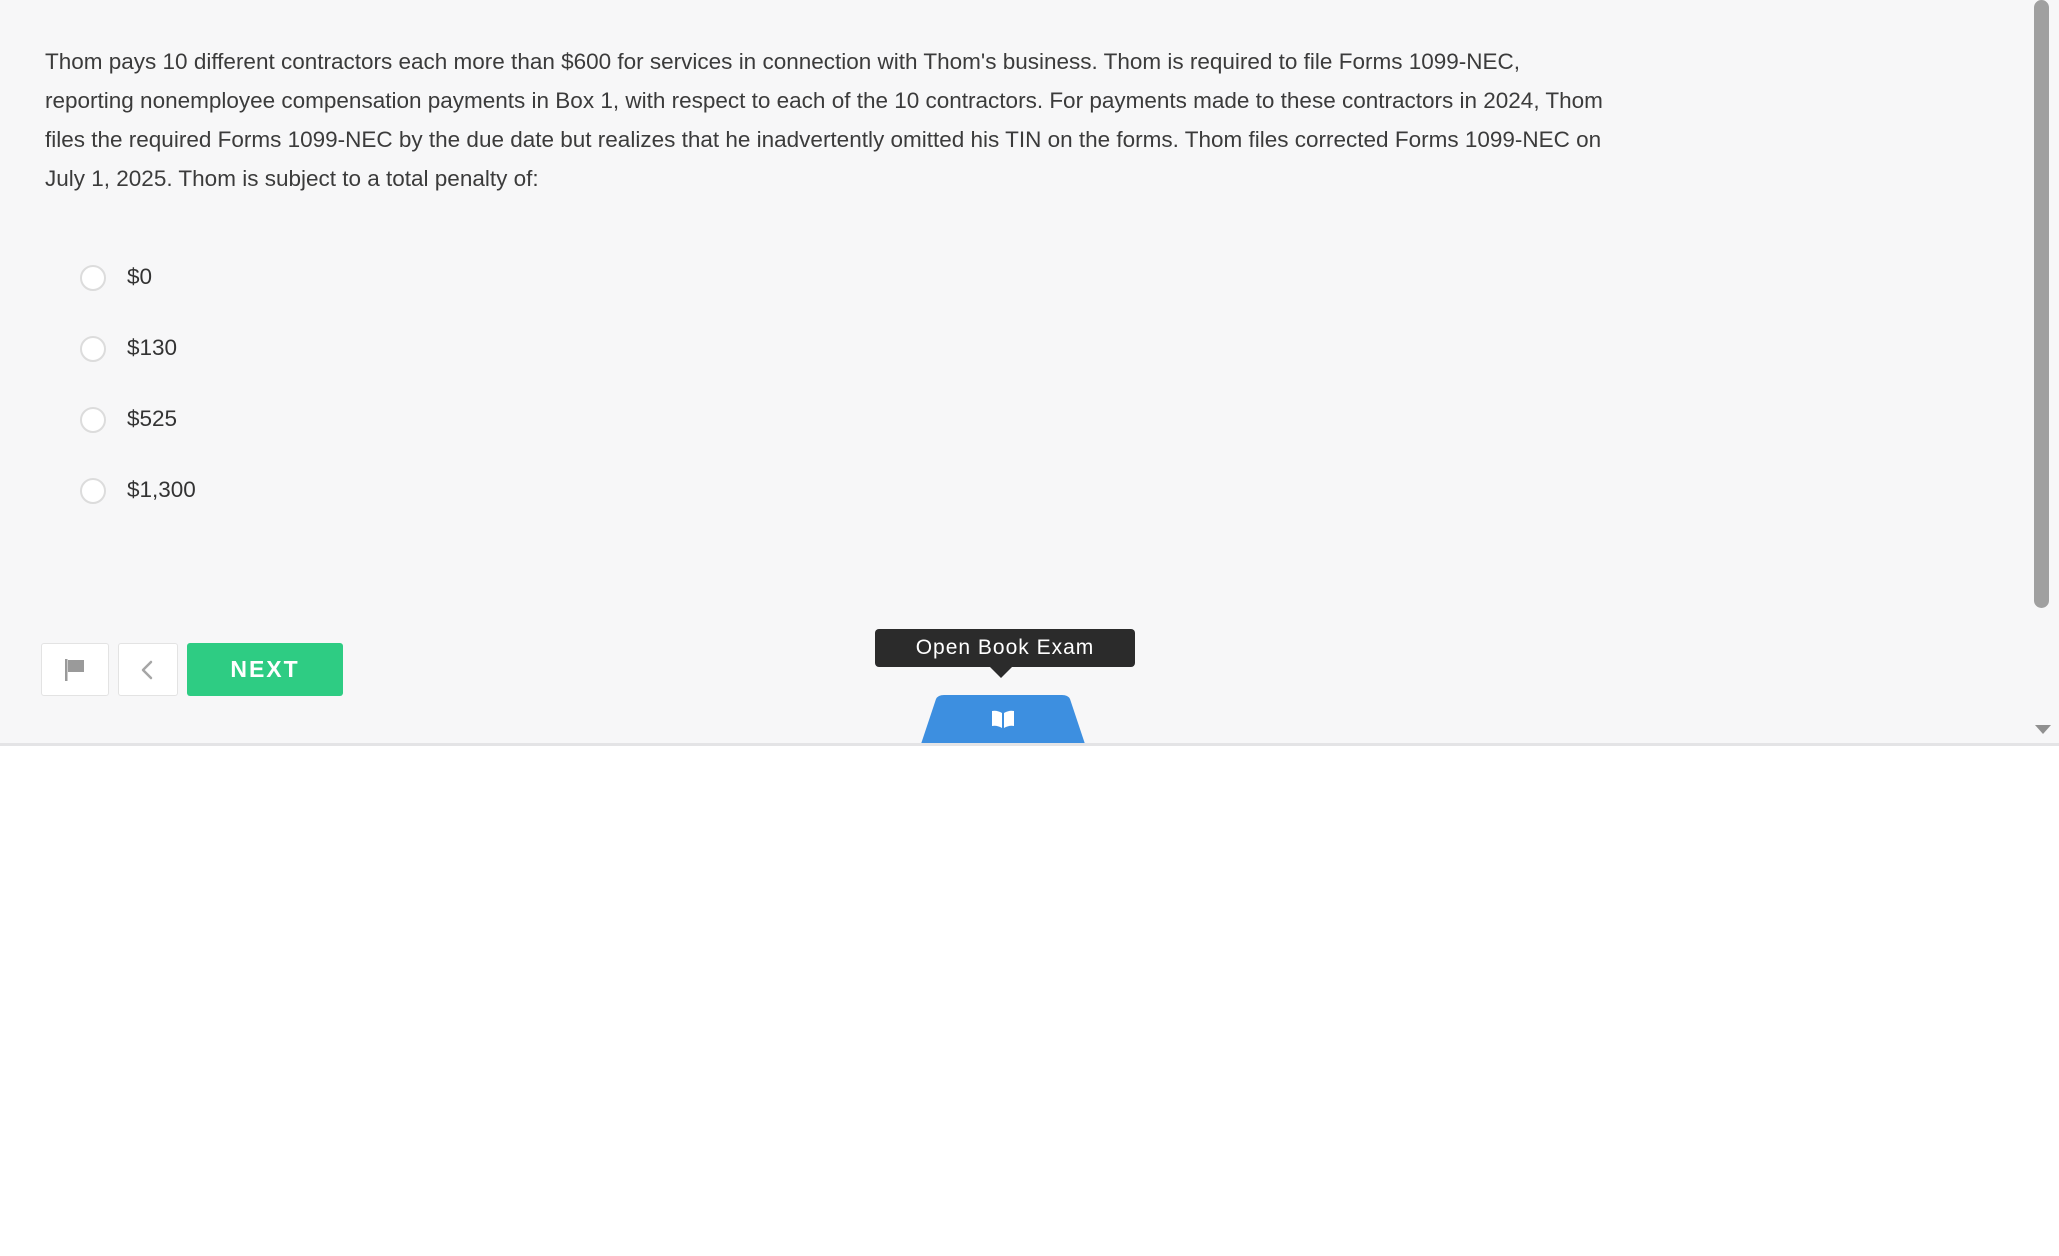 The height and width of the screenshot is (1256, 2059). I want to click on choice-label: $130, so click(152, 347).